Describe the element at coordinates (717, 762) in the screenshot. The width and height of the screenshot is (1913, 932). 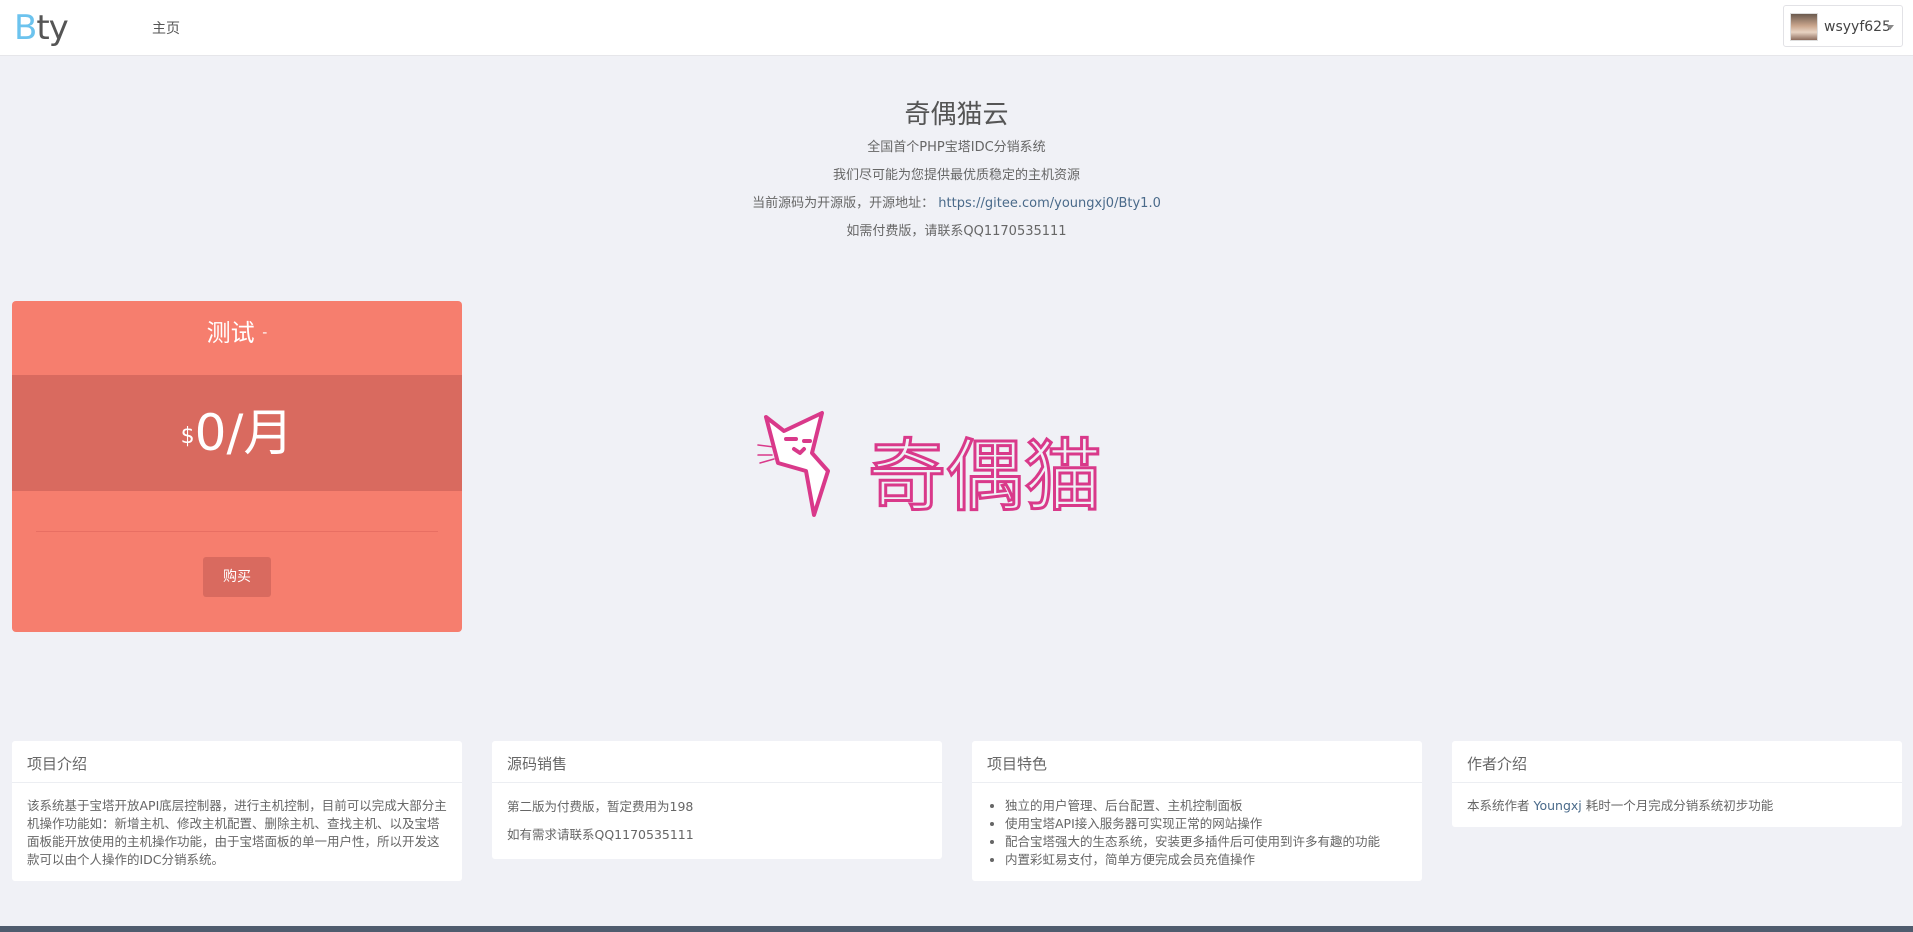
I see `panel-title: 源码销售` at that location.